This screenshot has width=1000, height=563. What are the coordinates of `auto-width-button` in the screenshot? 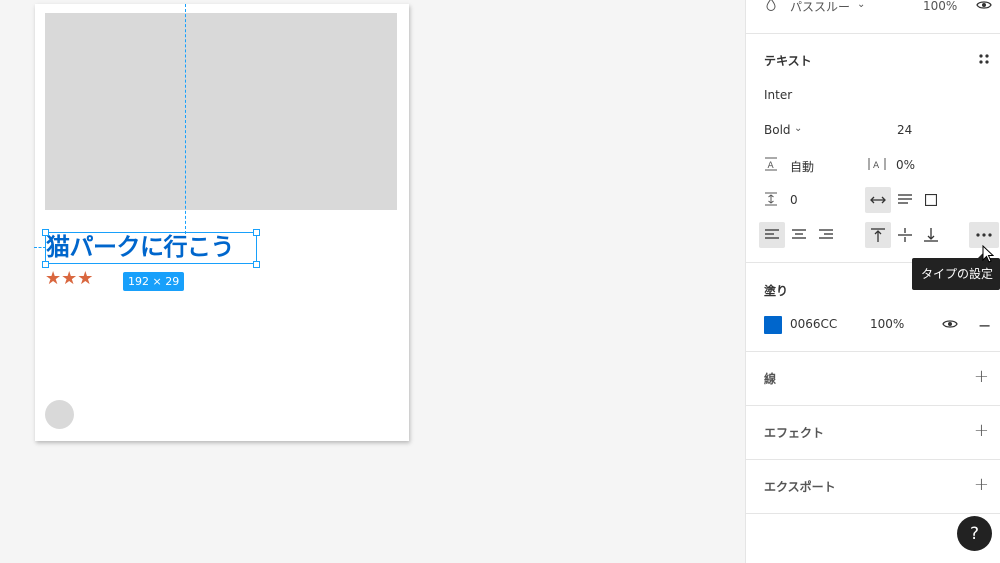 It's located at (878, 200).